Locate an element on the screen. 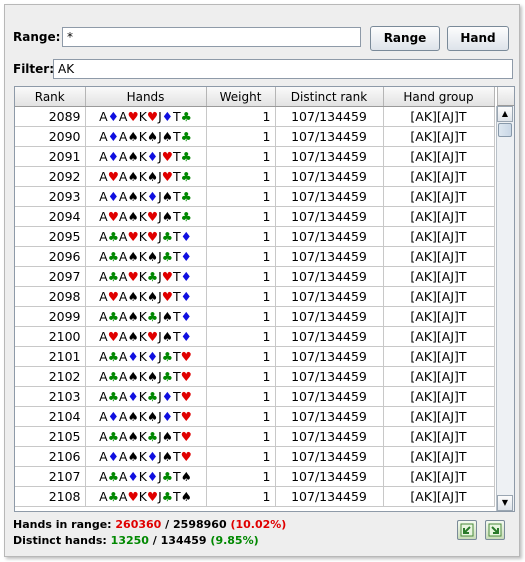  table-row: 2098 A♥A♠K♠J♥T♦ 1 107/134459 [AK][AJ]T is located at coordinates (255, 296).